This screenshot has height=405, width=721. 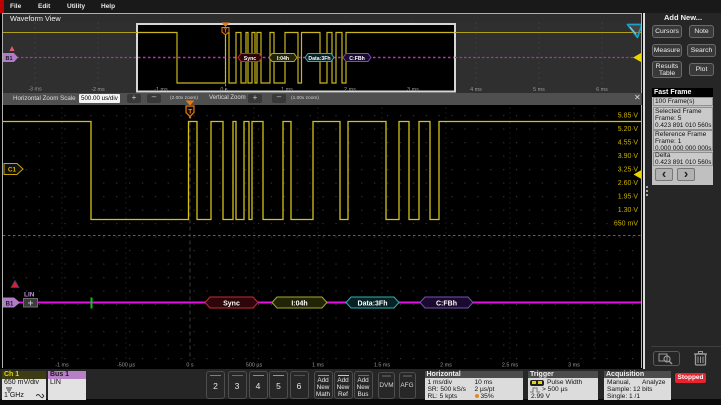 I want to click on svg-text: 2.5 ms, so click(x=510, y=365).